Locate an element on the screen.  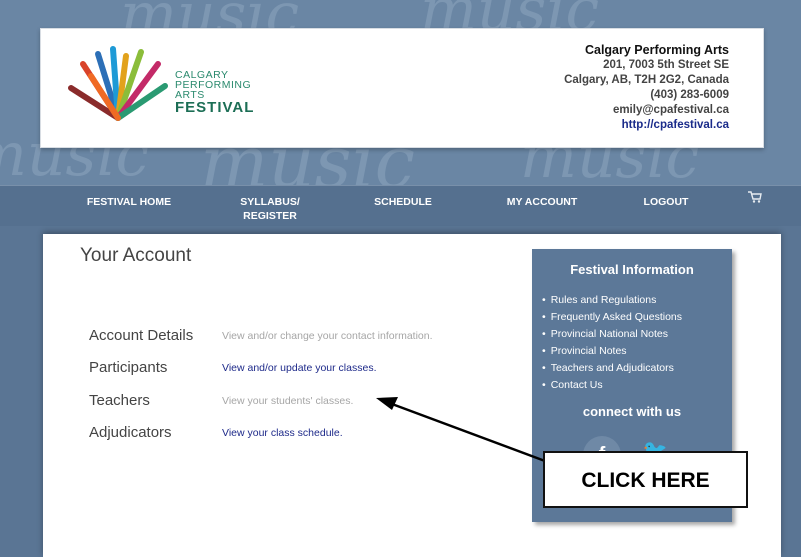
nav-logout: LOGOUT is located at coordinates (666, 202).